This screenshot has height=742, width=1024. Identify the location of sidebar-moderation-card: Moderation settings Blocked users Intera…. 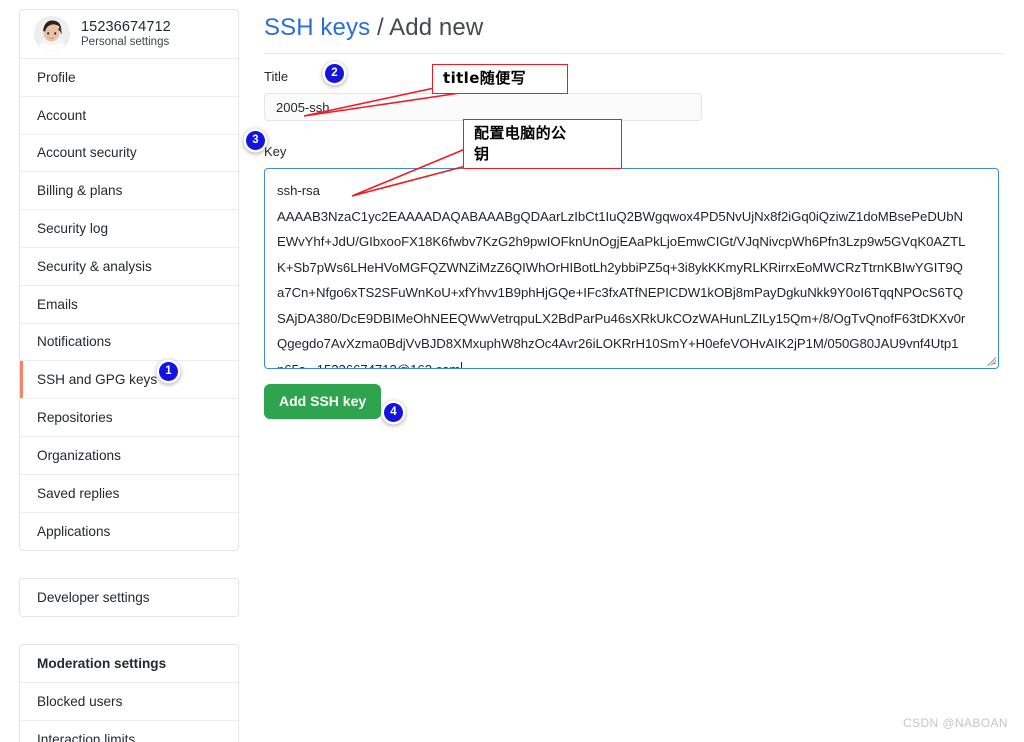
(129, 693).